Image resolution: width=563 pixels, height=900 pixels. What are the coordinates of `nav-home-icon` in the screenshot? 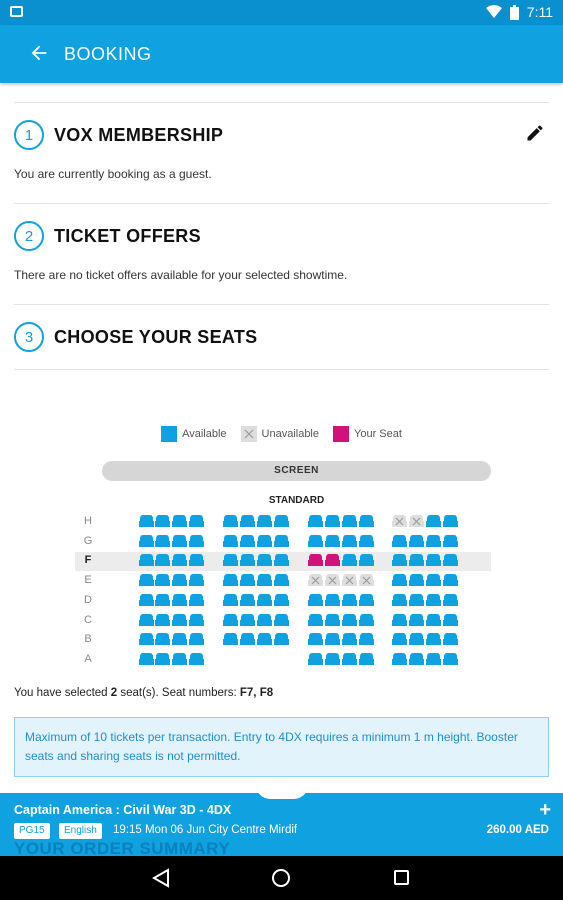 It's located at (281, 878).